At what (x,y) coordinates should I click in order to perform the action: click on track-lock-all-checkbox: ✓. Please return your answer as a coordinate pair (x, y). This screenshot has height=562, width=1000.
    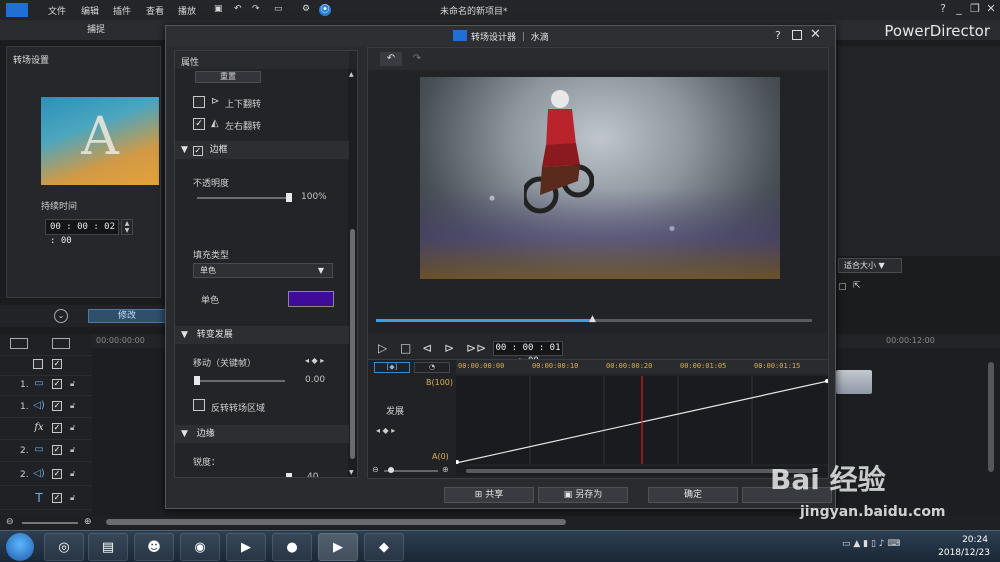
    Looking at the image, I should click on (57, 364).